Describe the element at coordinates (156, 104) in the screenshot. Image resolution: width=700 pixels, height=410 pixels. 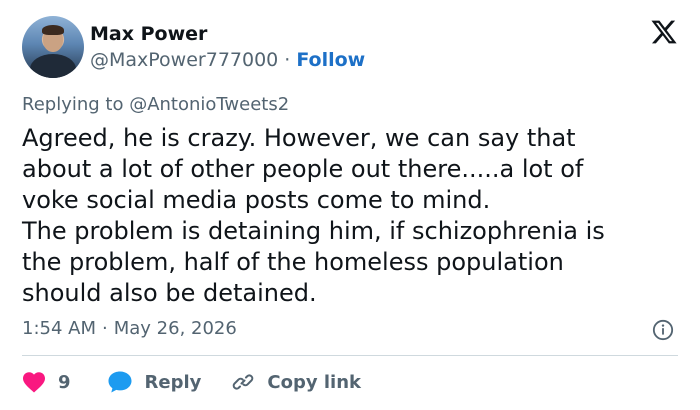
I see `replying-to-text: Replying to @AntonioTweets2` at that location.